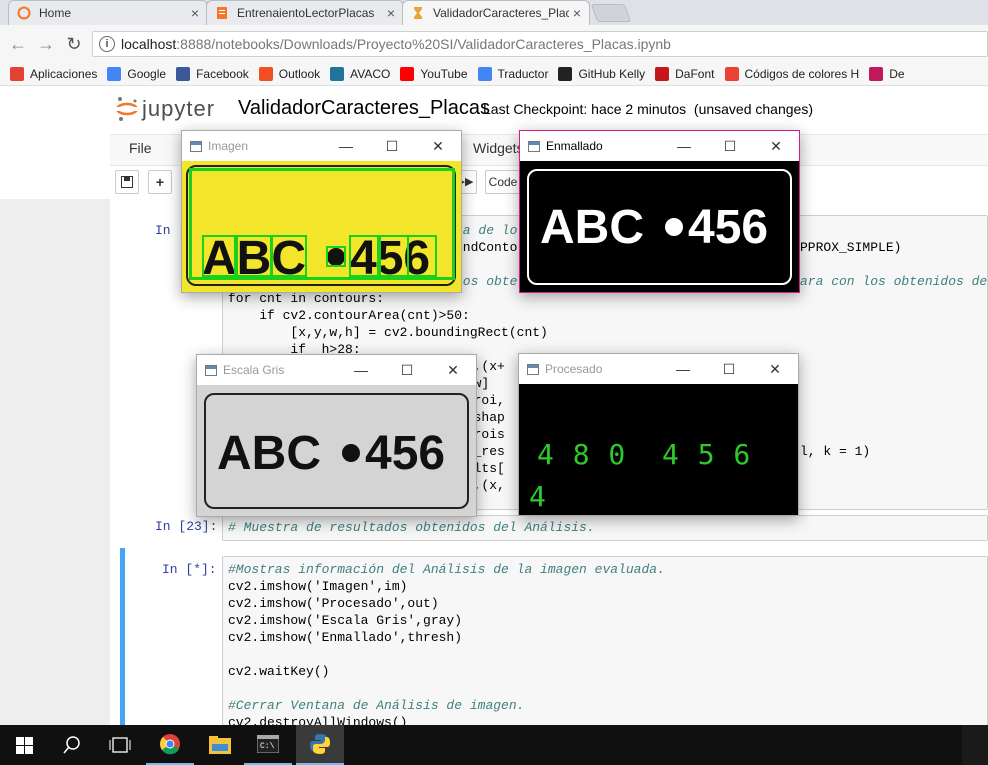 Image resolution: width=988 pixels, height=765 pixels. What do you see at coordinates (659, 146) in the screenshot?
I see `window-titlebar: Enmallado — ☐ ✕` at bounding box center [659, 146].